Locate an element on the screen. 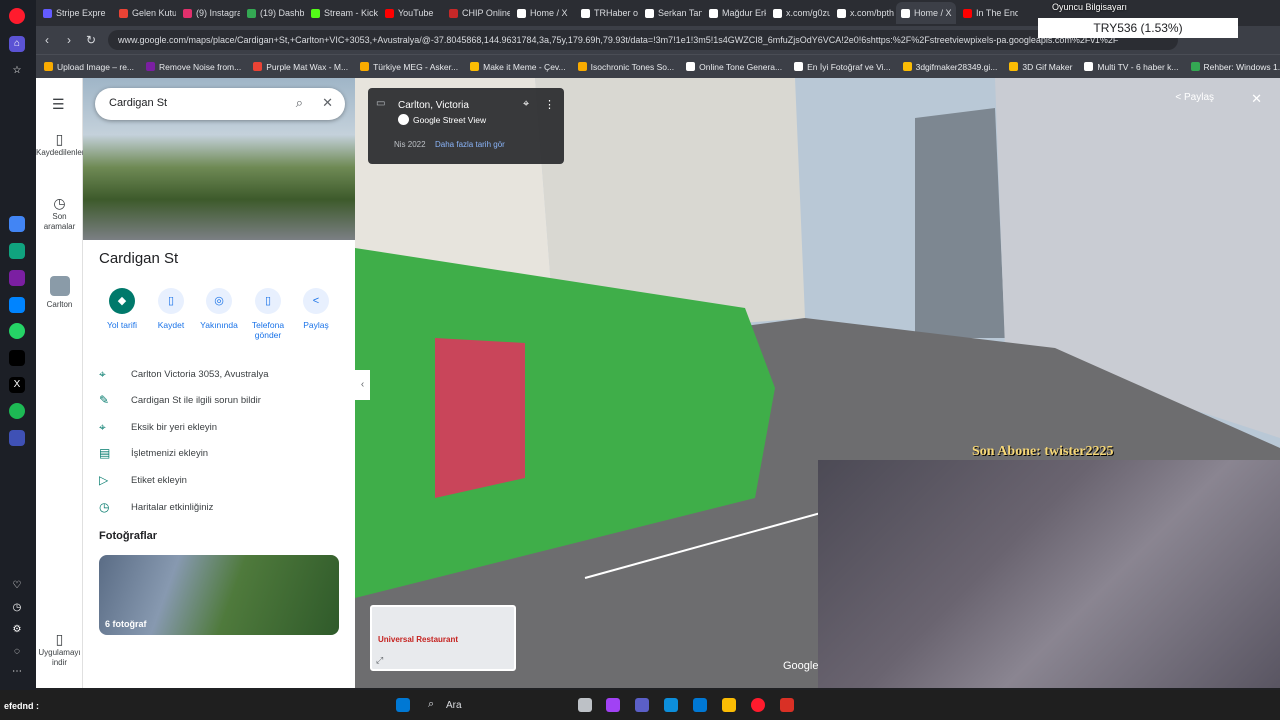 This screenshot has height=720, width=1280. chatgpt-icon is located at coordinates (17, 251).